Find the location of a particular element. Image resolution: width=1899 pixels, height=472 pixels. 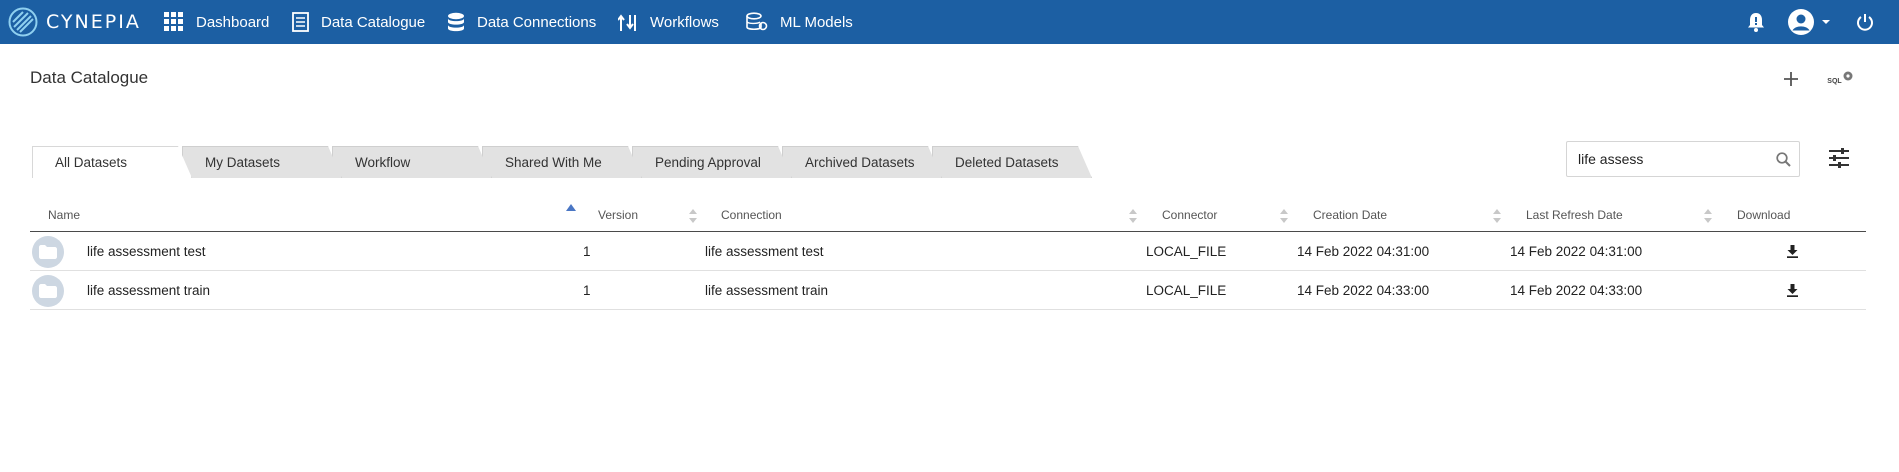

tab-label: My Datasets is located at coordinates (243, 162).